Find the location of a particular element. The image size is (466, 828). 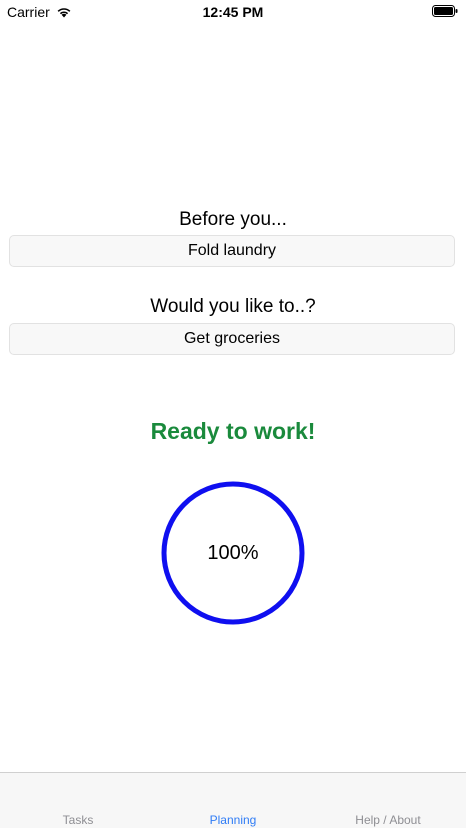

would-label: Would you like to..? is located at coordinates (233, 306).